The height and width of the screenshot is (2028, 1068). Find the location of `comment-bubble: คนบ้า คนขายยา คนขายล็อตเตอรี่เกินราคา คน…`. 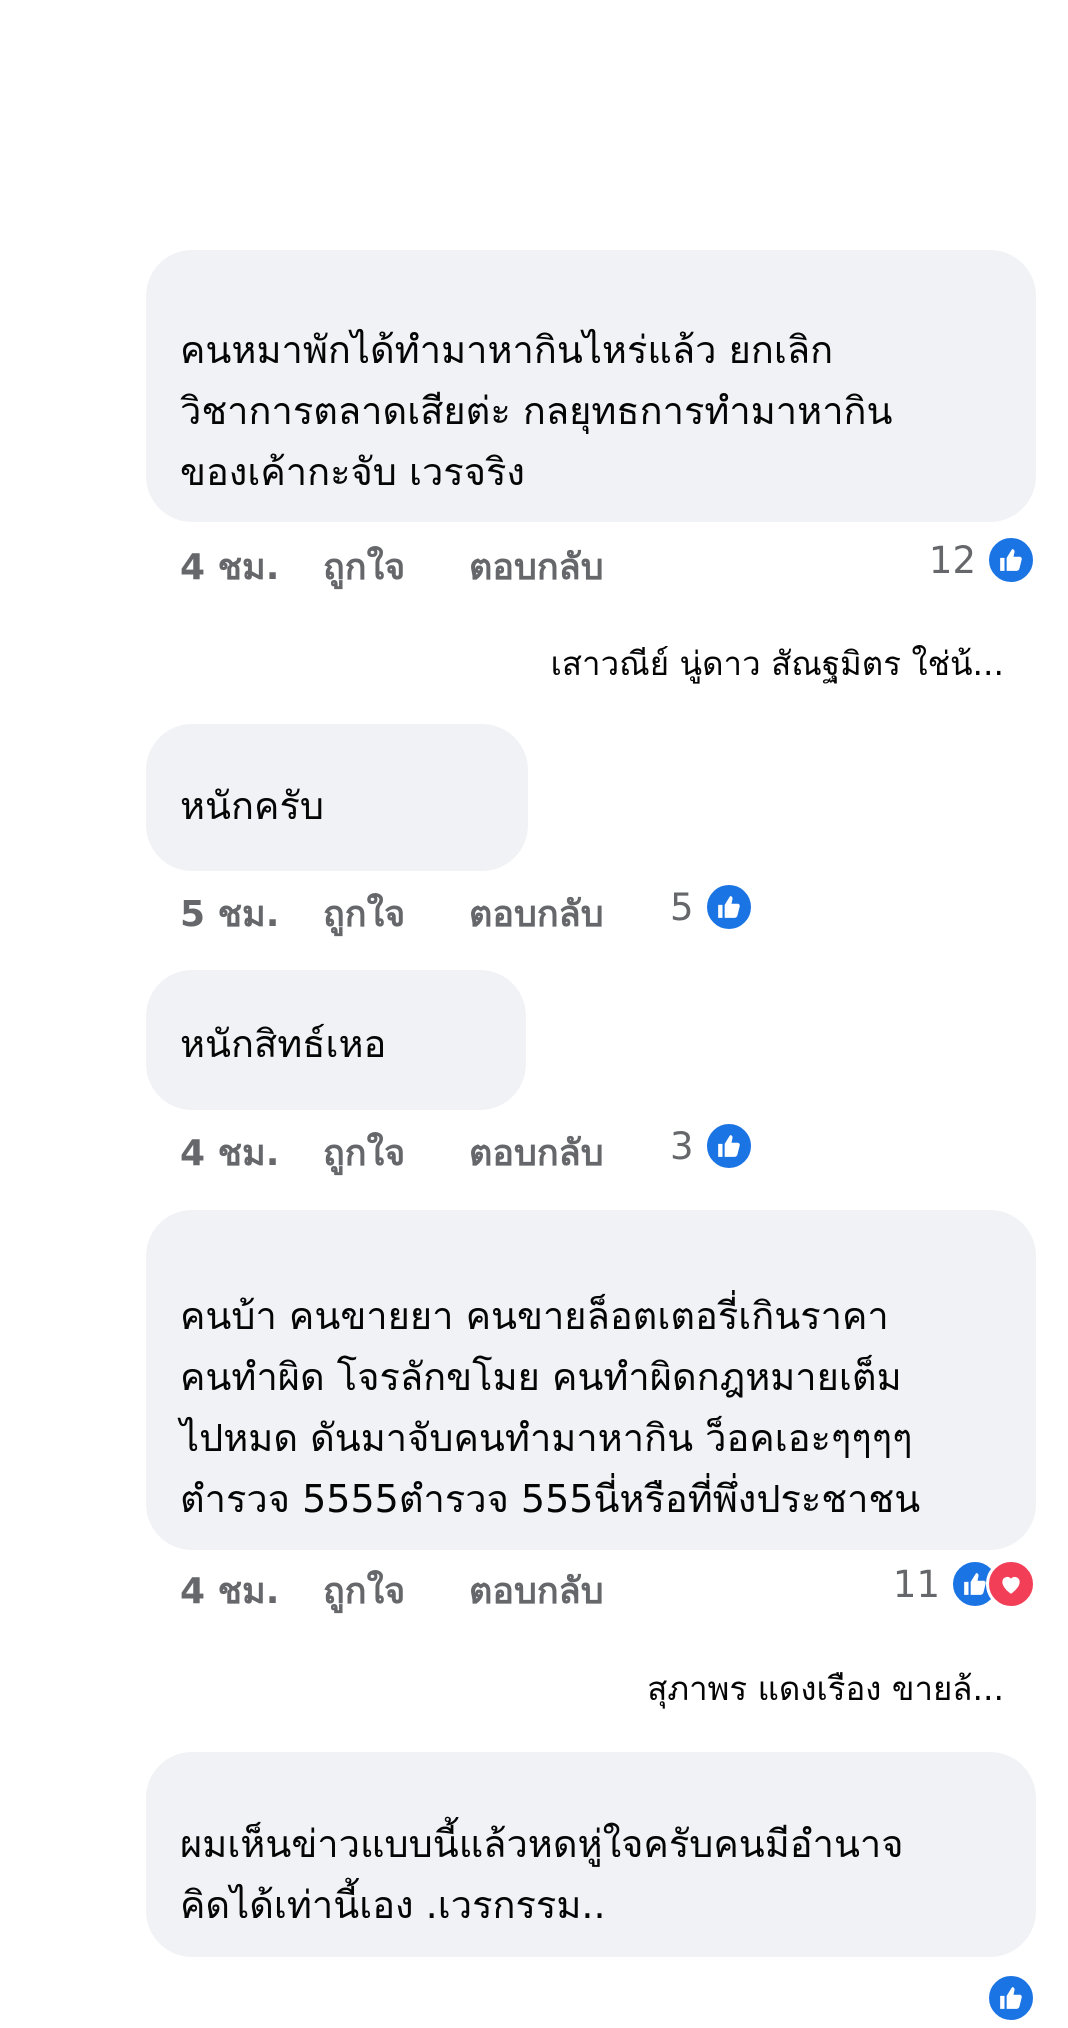

comment-bubble: คนบ้า คนขายยา คนขายล็อตเตอรี่เกินราคา คน… is located at coordinates (591, 1380).